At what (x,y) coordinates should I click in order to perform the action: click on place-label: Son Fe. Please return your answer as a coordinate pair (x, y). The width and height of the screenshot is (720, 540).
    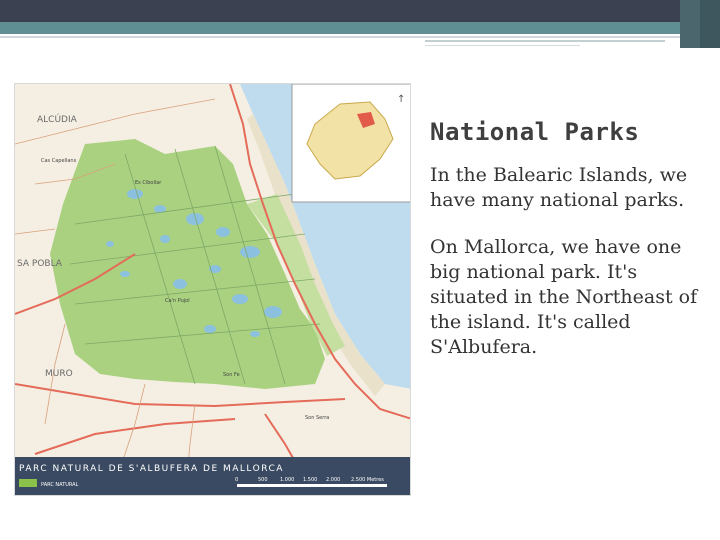
    Looking at the image, I should click on (231, 375).